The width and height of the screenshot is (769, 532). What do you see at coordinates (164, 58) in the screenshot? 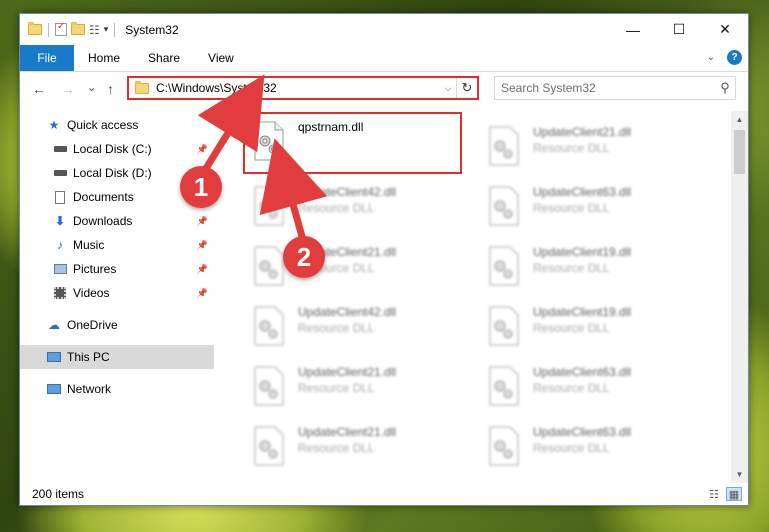
I see `tab-share: Share` at bounding box center [164, 58].